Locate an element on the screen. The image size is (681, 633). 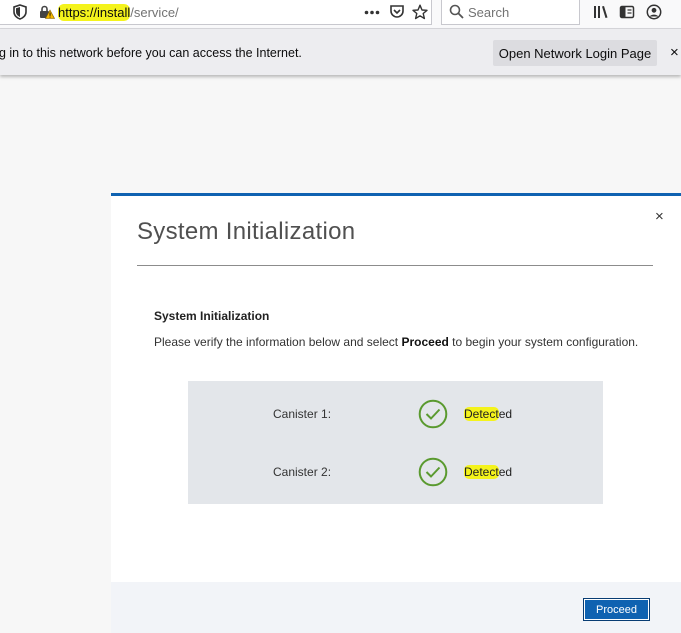
url-bar: https://install/service/ is located at coordinates (216, 12).